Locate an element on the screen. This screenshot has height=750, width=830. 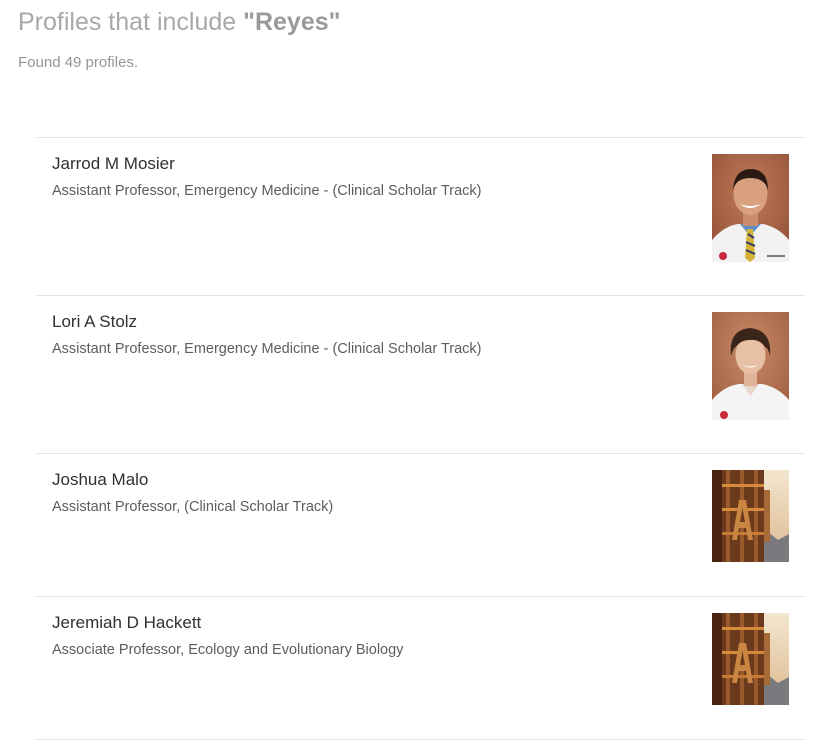
profile-name-link: Joshua Malo is located at coordinates (100, 480).